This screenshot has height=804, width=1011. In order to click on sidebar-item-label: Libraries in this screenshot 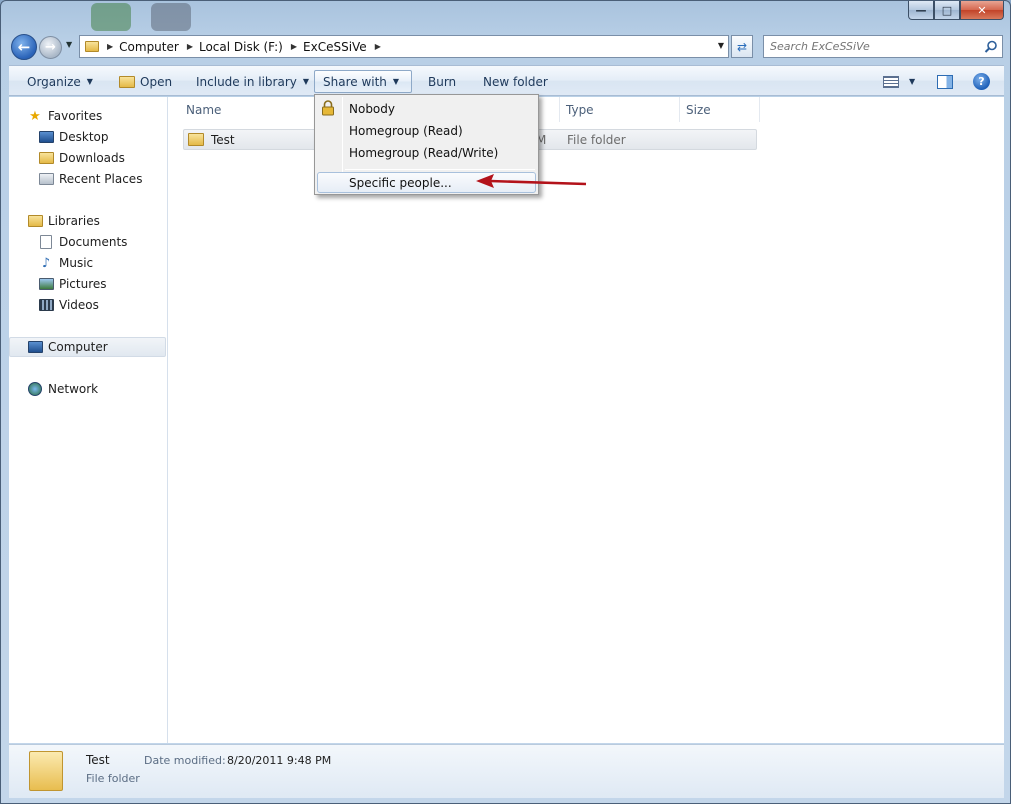, I will do `click(74, 221)`.